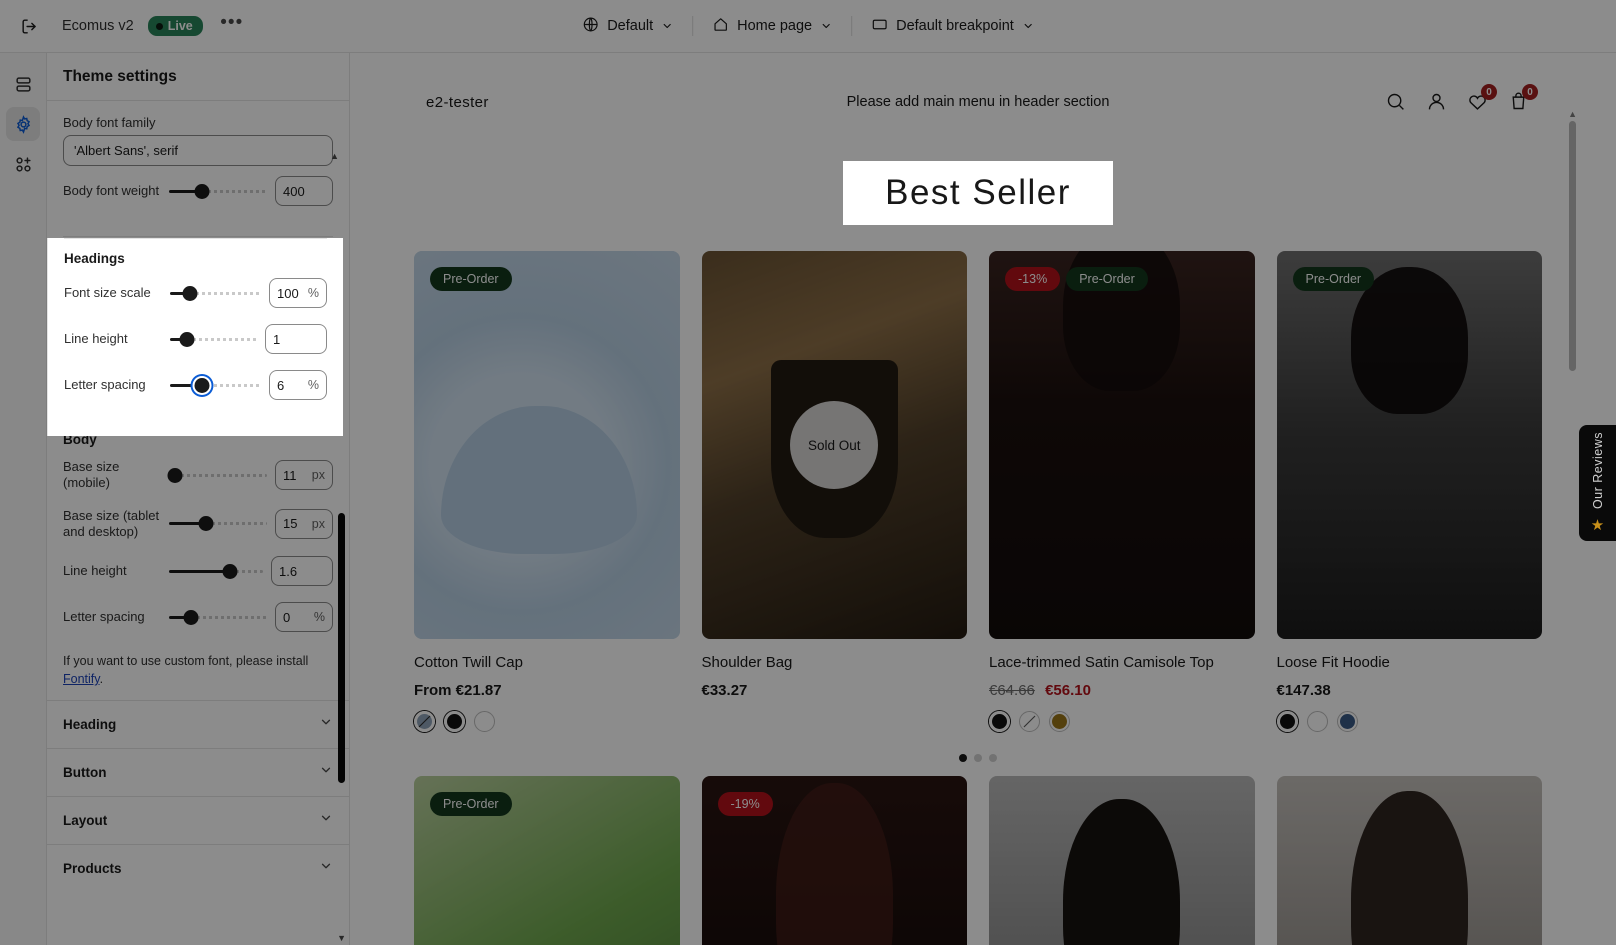 The width and height of the screenshot is (1616, 945). I want to click on apps-icon, so click(23, 164).